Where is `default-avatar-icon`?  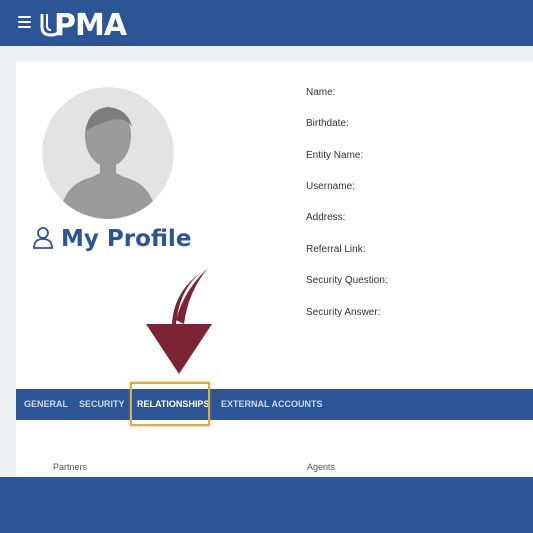 default-avatar-icon is located at coordinates (108, 153).